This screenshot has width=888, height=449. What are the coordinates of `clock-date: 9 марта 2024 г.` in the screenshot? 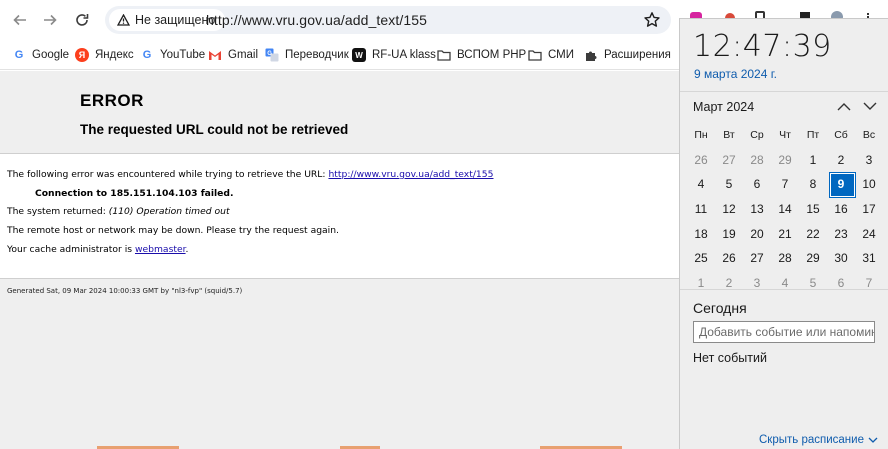 It's located at (735, 74).